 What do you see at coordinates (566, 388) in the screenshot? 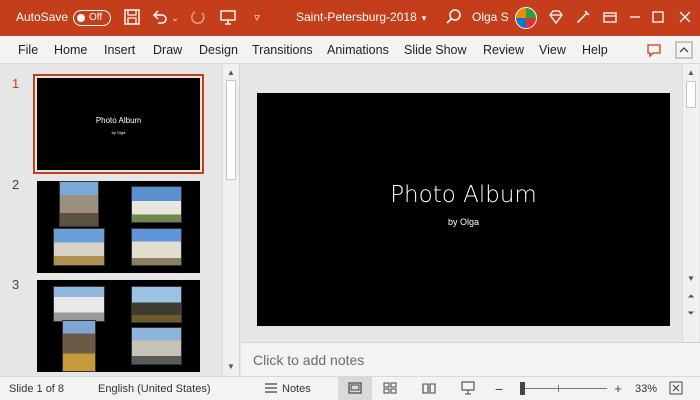
I see `zoom-slider` at bounding box center [566, 388].